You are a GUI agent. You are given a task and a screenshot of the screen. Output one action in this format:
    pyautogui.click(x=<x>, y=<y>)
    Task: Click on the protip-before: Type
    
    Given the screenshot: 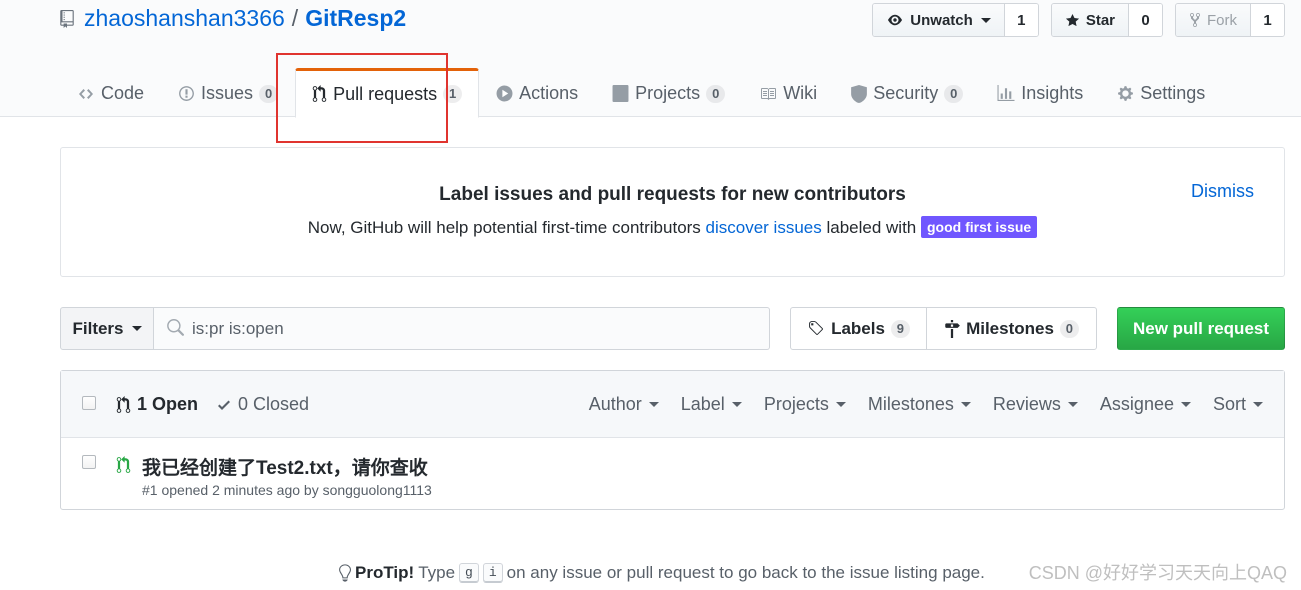 What is the action you would take?
    pyautogui.click(x=437, y=572)
    